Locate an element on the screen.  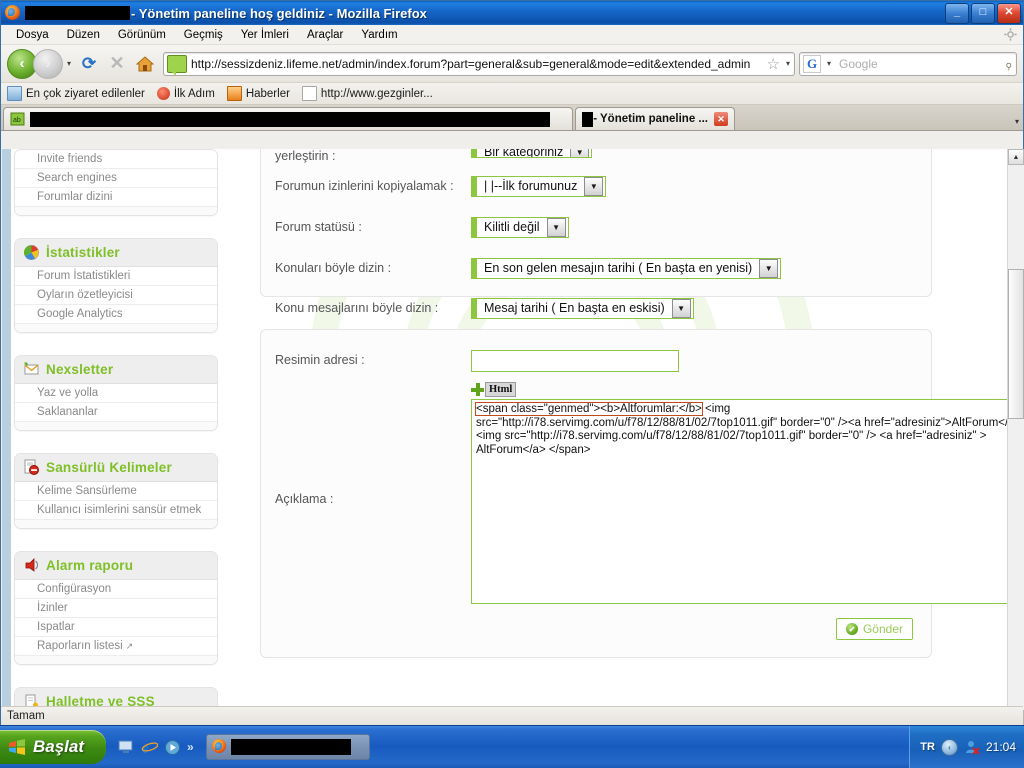
field-control: Bir kategoriniz ▼ is located at coordinates (694, 155).